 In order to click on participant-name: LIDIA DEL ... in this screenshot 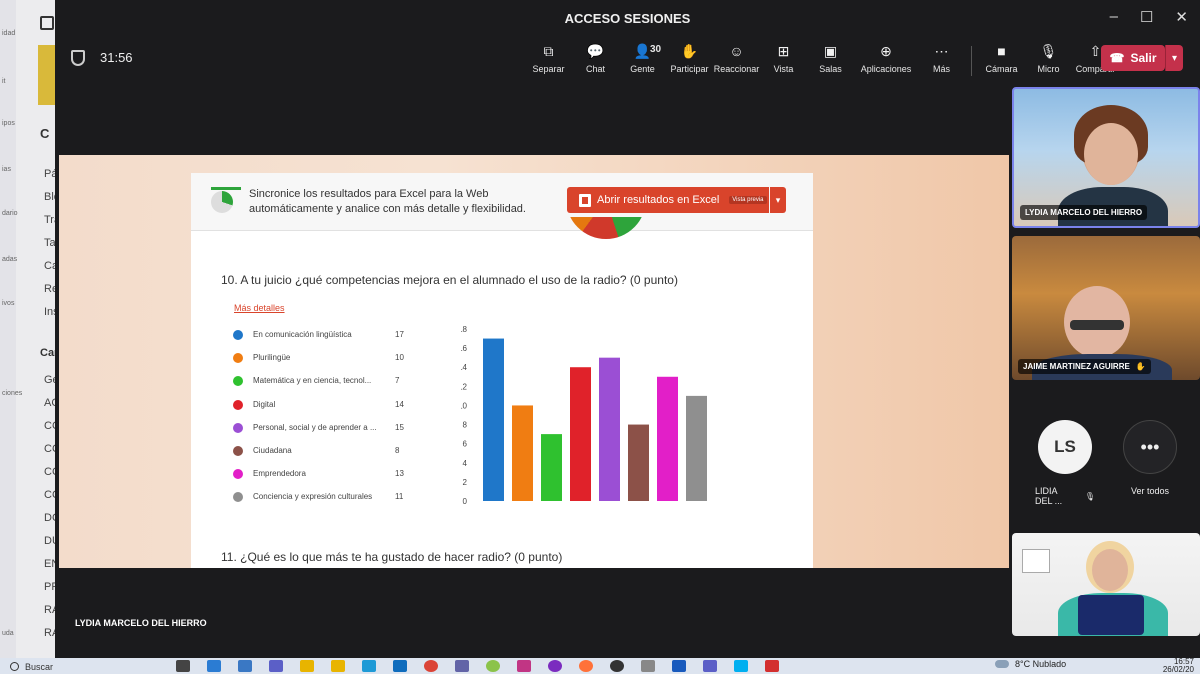, I will do `click(1049, 496)`.